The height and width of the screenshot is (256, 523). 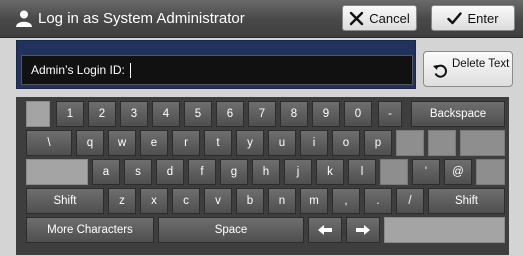 I want to click on close-icon, so click(x=357, y=18).